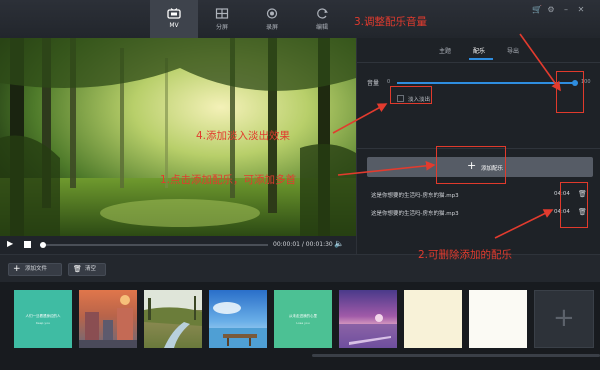  What do you see at coordinates (174, 13) in the screenshot?
I see `tv-icon` at bounding box center [174, 13].